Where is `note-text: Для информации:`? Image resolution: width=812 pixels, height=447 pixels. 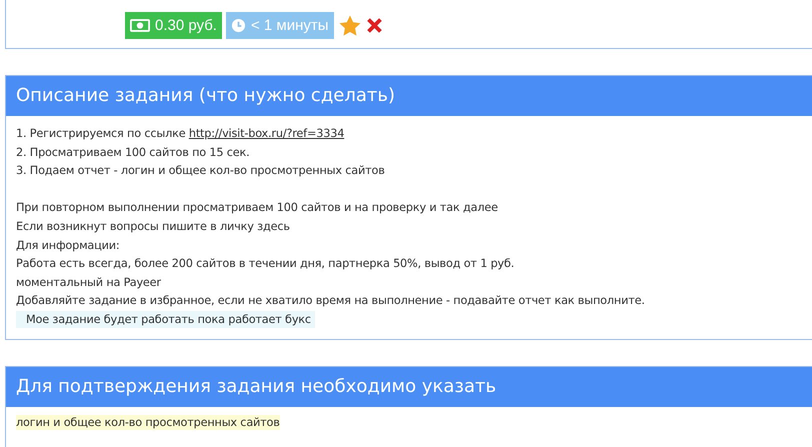 note-text: Для информации: is located at coordinates (68, 245).